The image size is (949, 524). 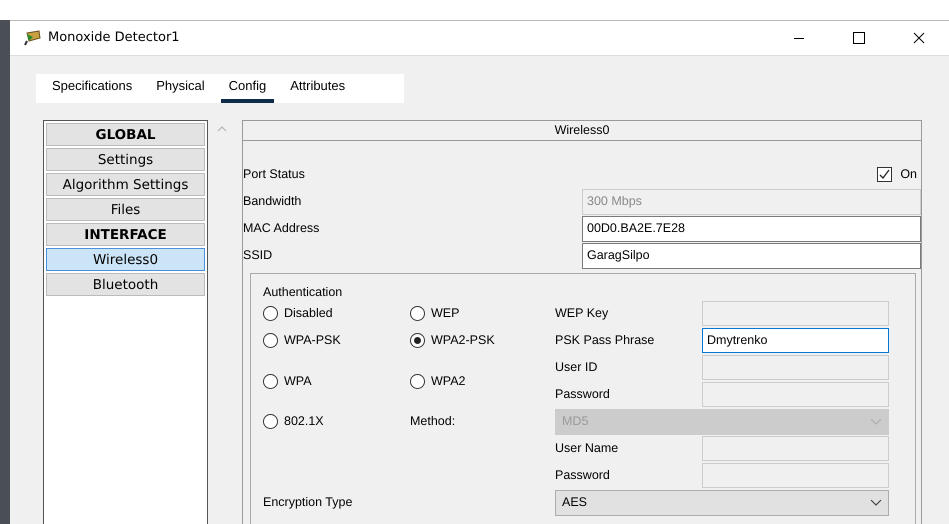 I want to click on tab: Config, so click(x=247, y=91).